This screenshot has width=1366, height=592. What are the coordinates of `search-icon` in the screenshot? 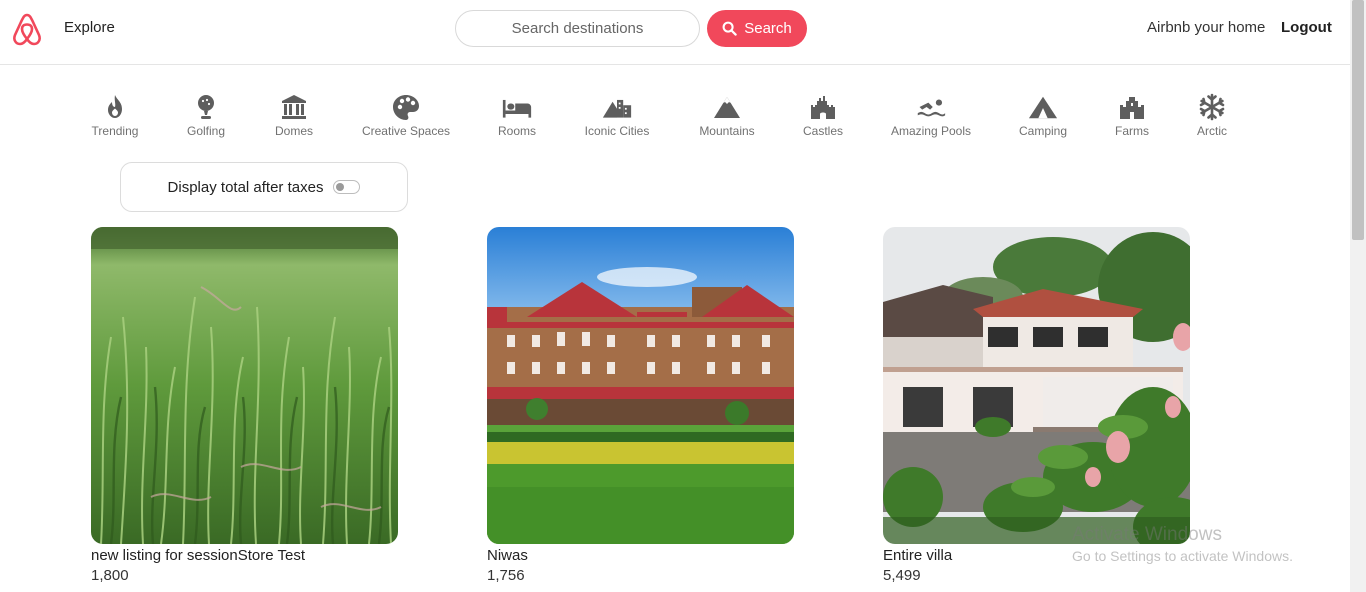 It's located at (729, 28).